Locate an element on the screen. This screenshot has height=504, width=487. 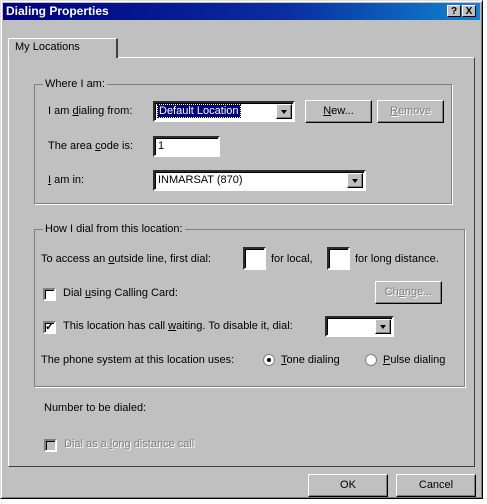
tone-label: Tone dialing is located at coordinates (310, 360).